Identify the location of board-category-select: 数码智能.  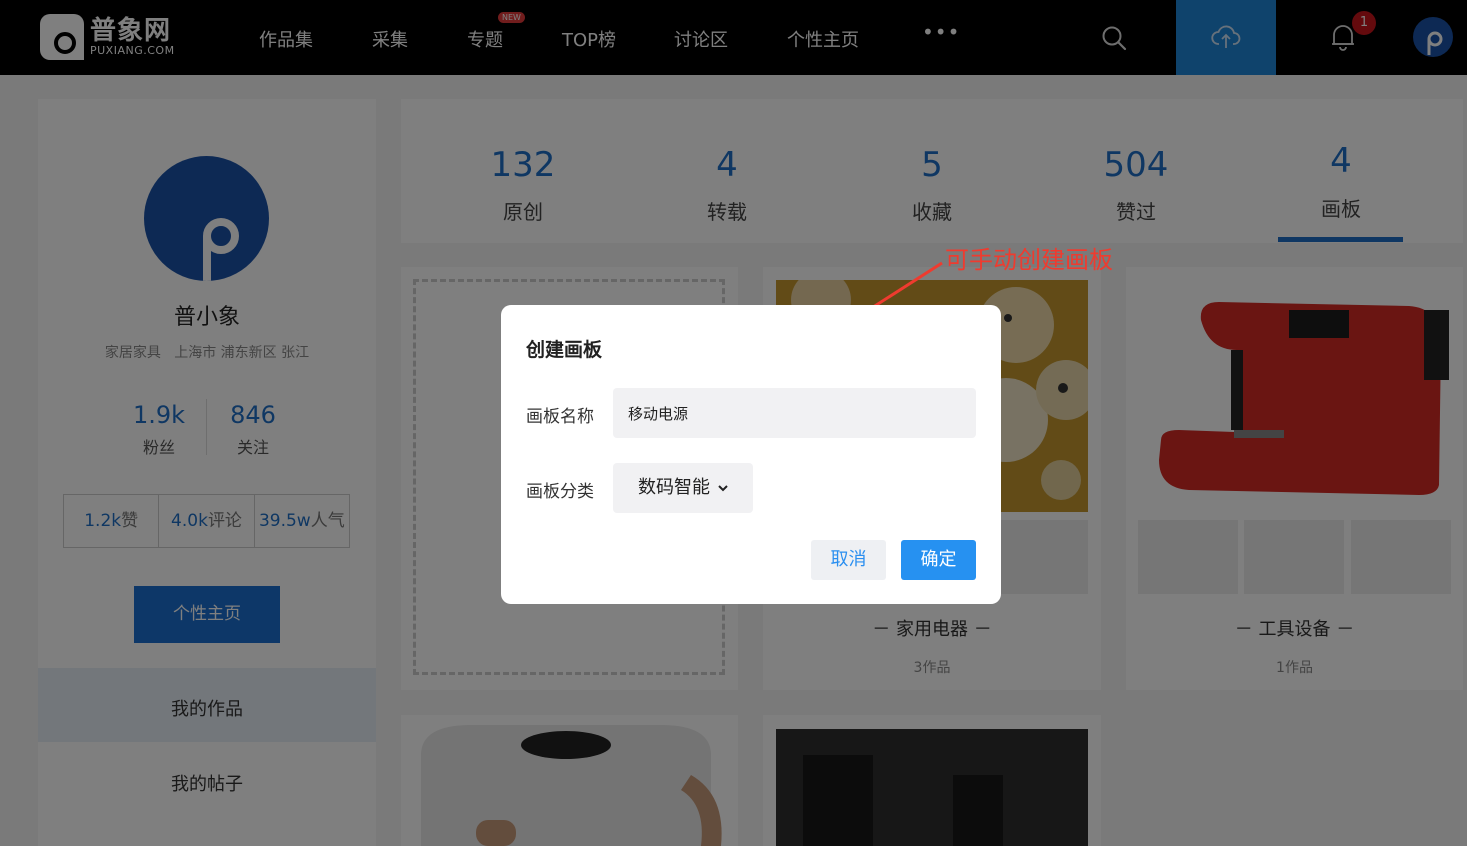
(683, 488).